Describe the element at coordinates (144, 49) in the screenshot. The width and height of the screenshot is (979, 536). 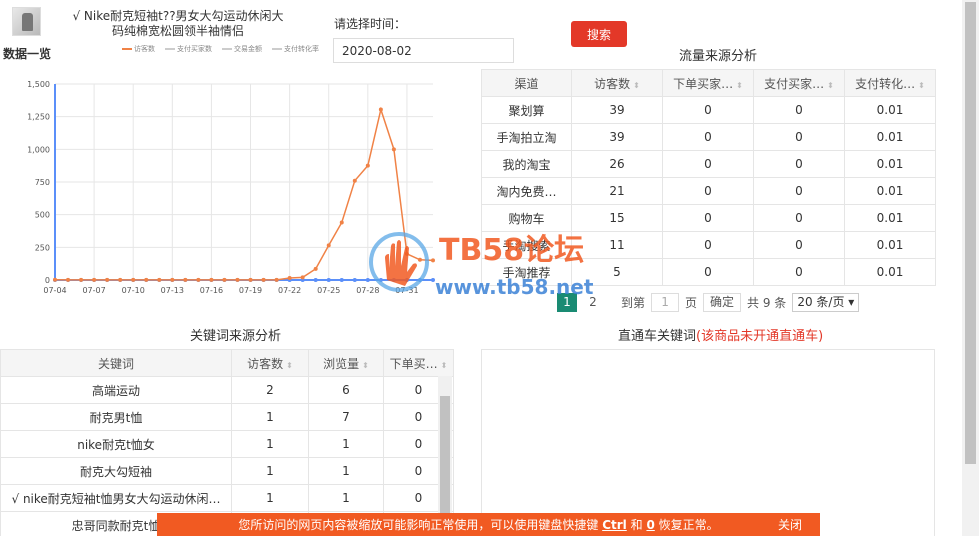
I see `legend-label: 访客数` at that location.